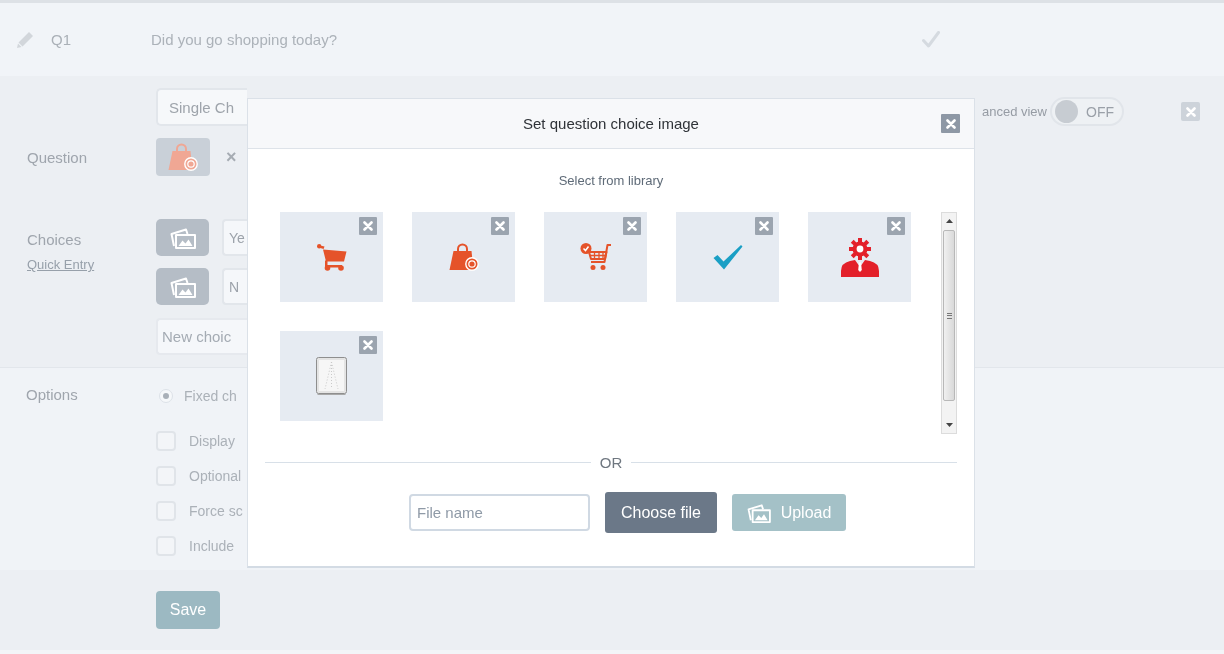  I want to click on scrollbar, so click(949, 323).